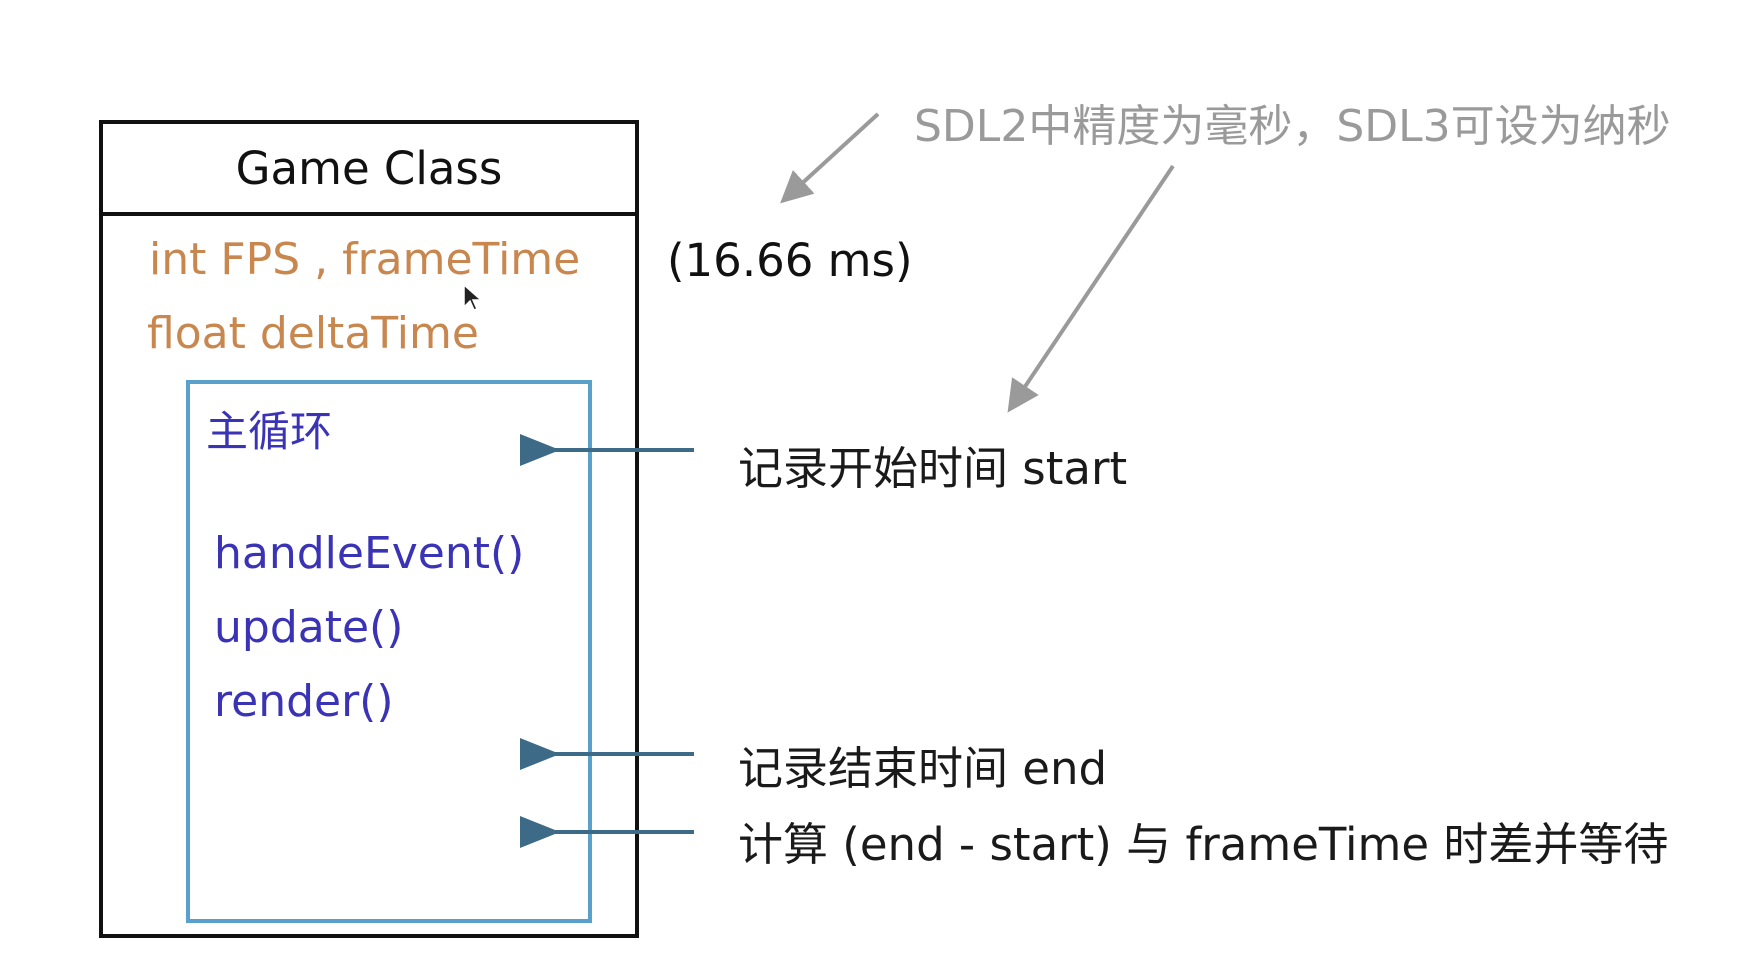 This screenshot has width=1762, height=980. Describe the element at coordinates (1091, 288) in the screenshot. I see `arrow-to-start-annotation` at that location.